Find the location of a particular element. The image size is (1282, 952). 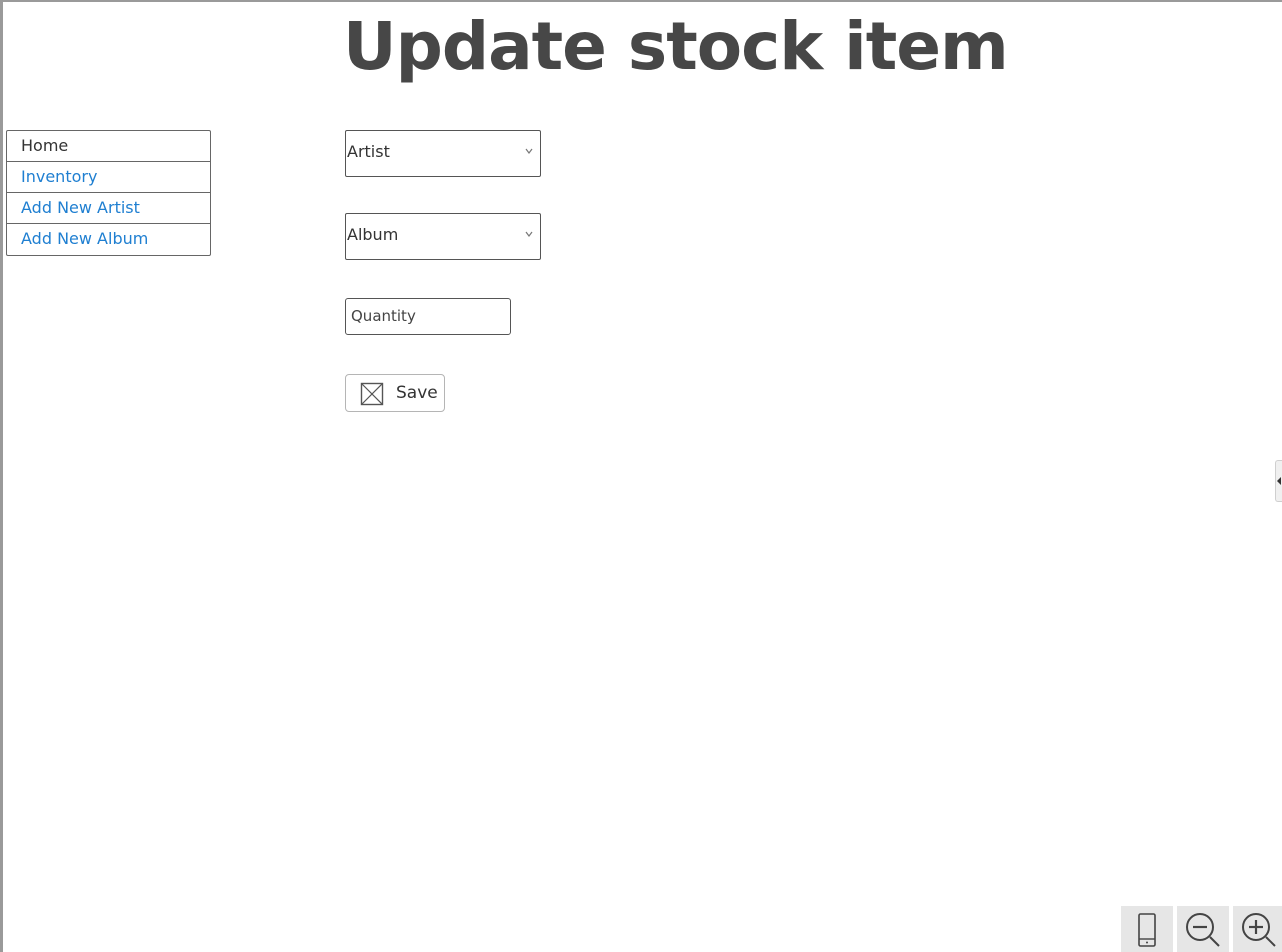

page-title: Update stock item is located at coordinates (676, 46).